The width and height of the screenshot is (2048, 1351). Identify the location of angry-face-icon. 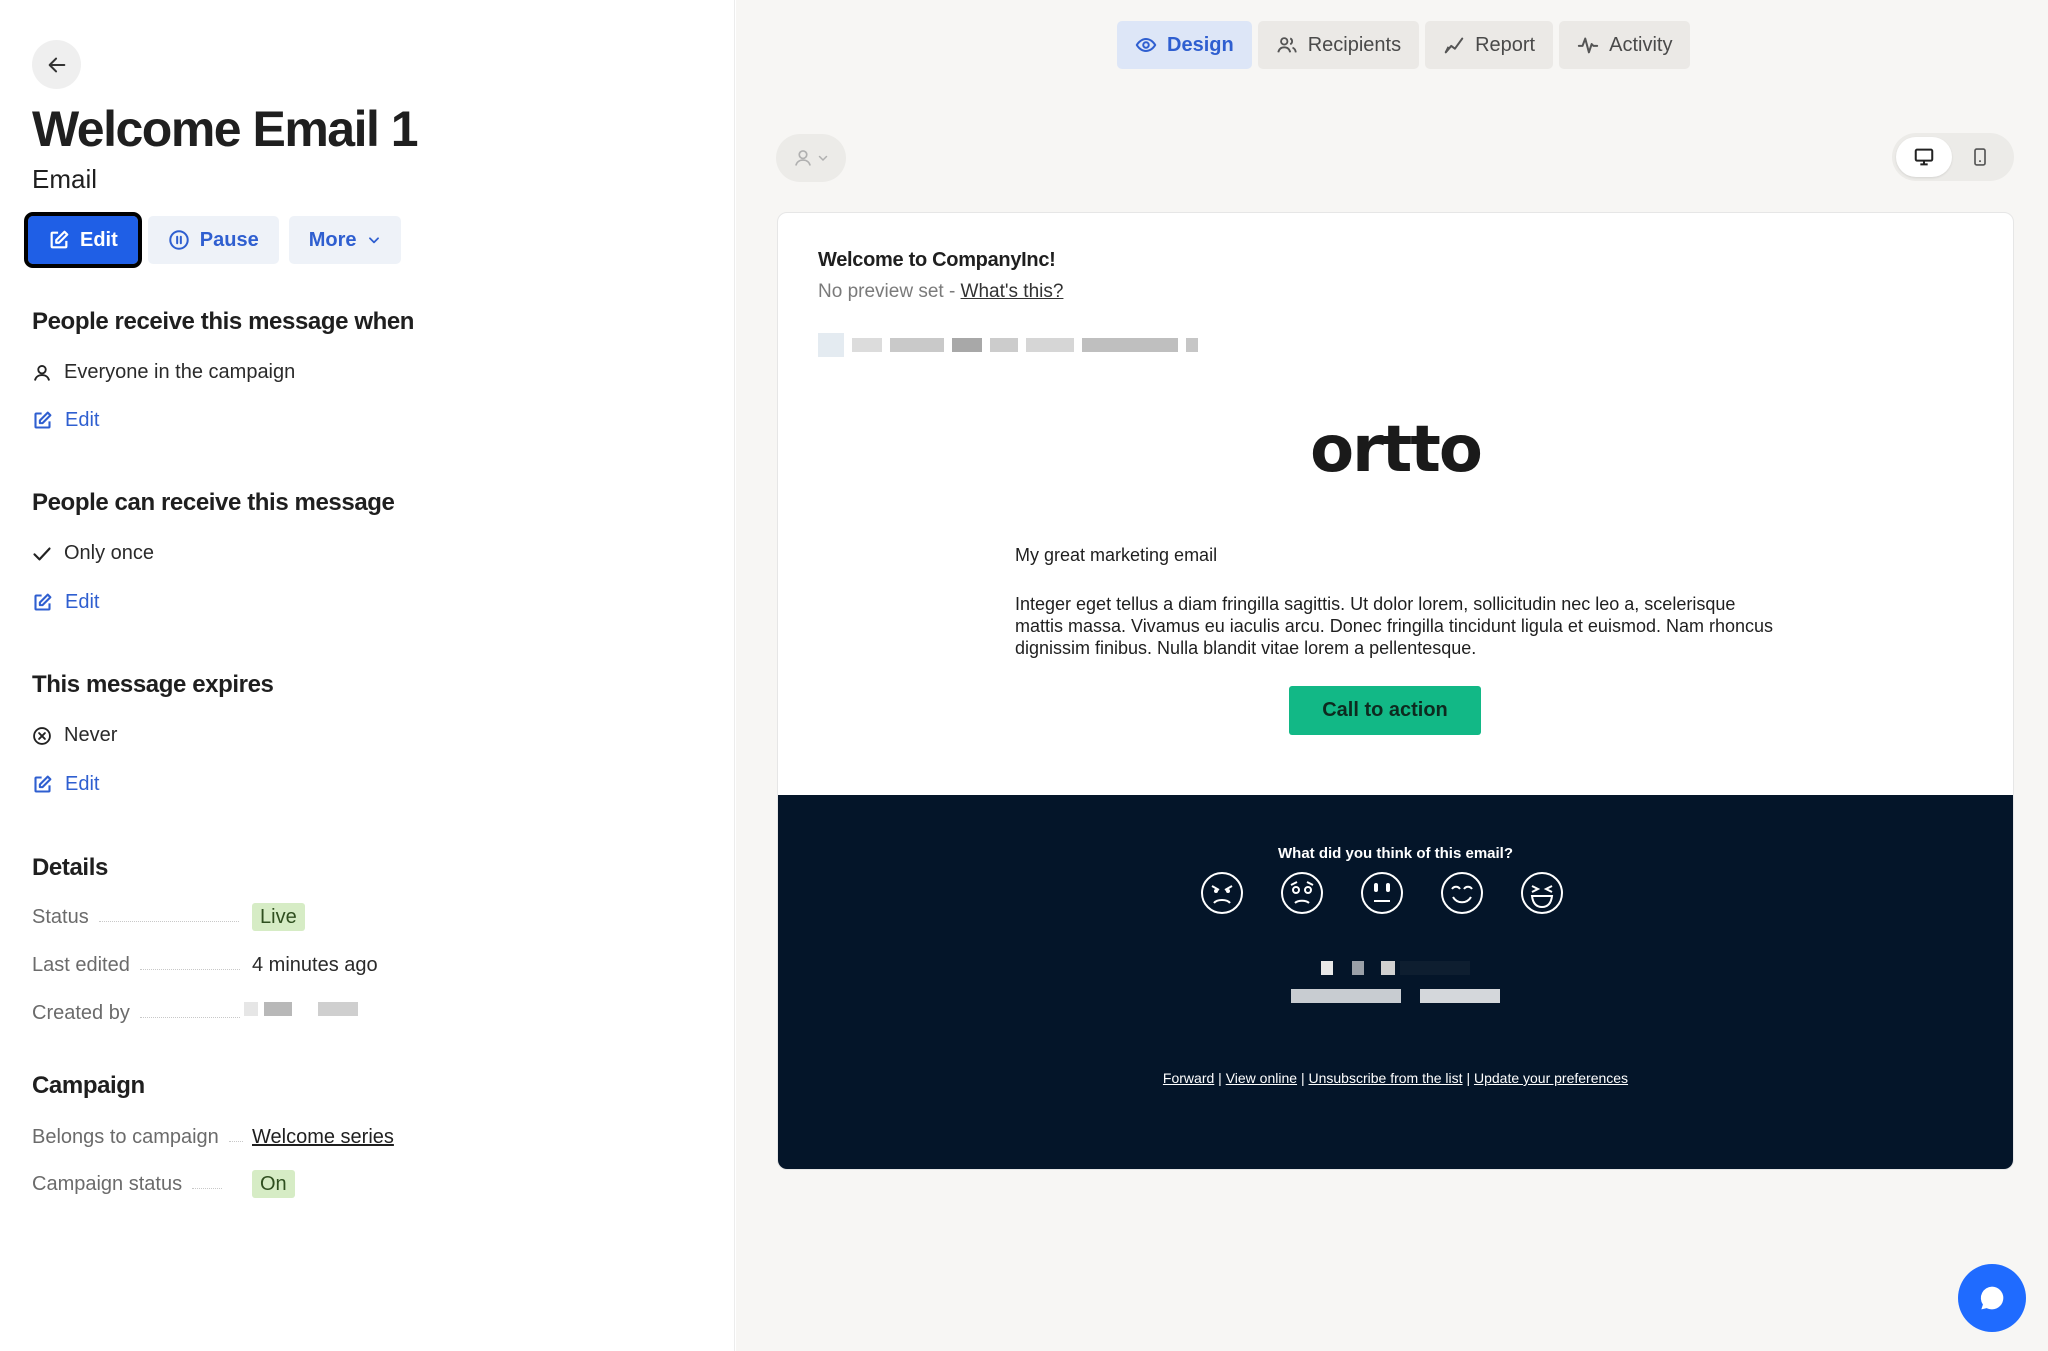
(1222, 893).